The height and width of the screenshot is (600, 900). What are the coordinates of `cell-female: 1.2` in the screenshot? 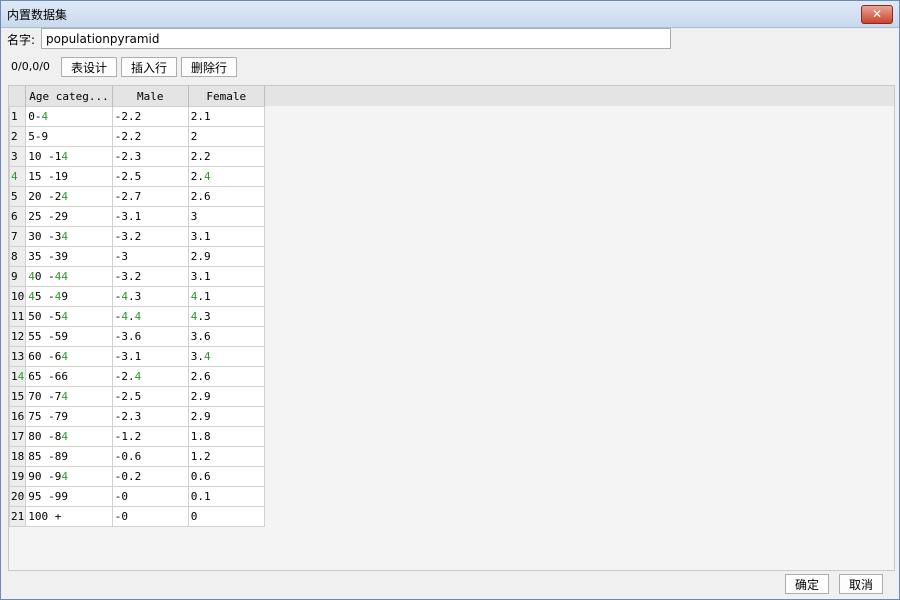 It's located at (226, 456).